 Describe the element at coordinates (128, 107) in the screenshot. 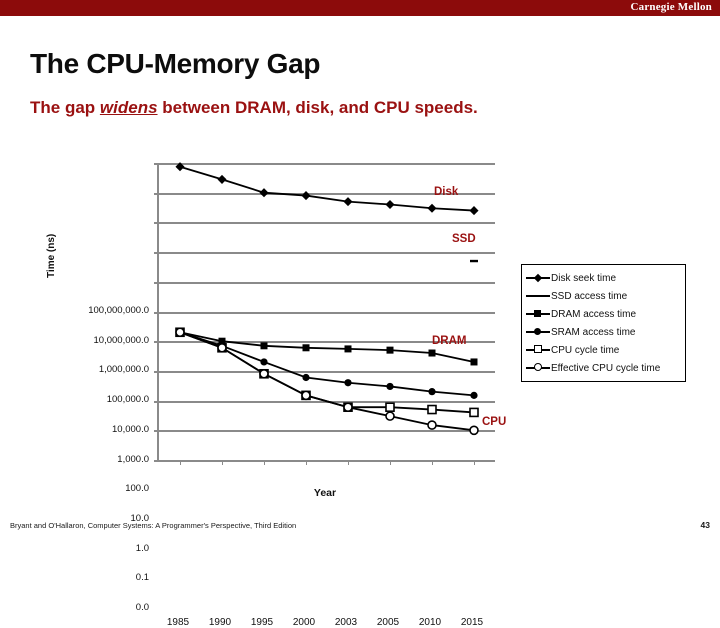

I see `subtitle-emphasis: widens` at that location.